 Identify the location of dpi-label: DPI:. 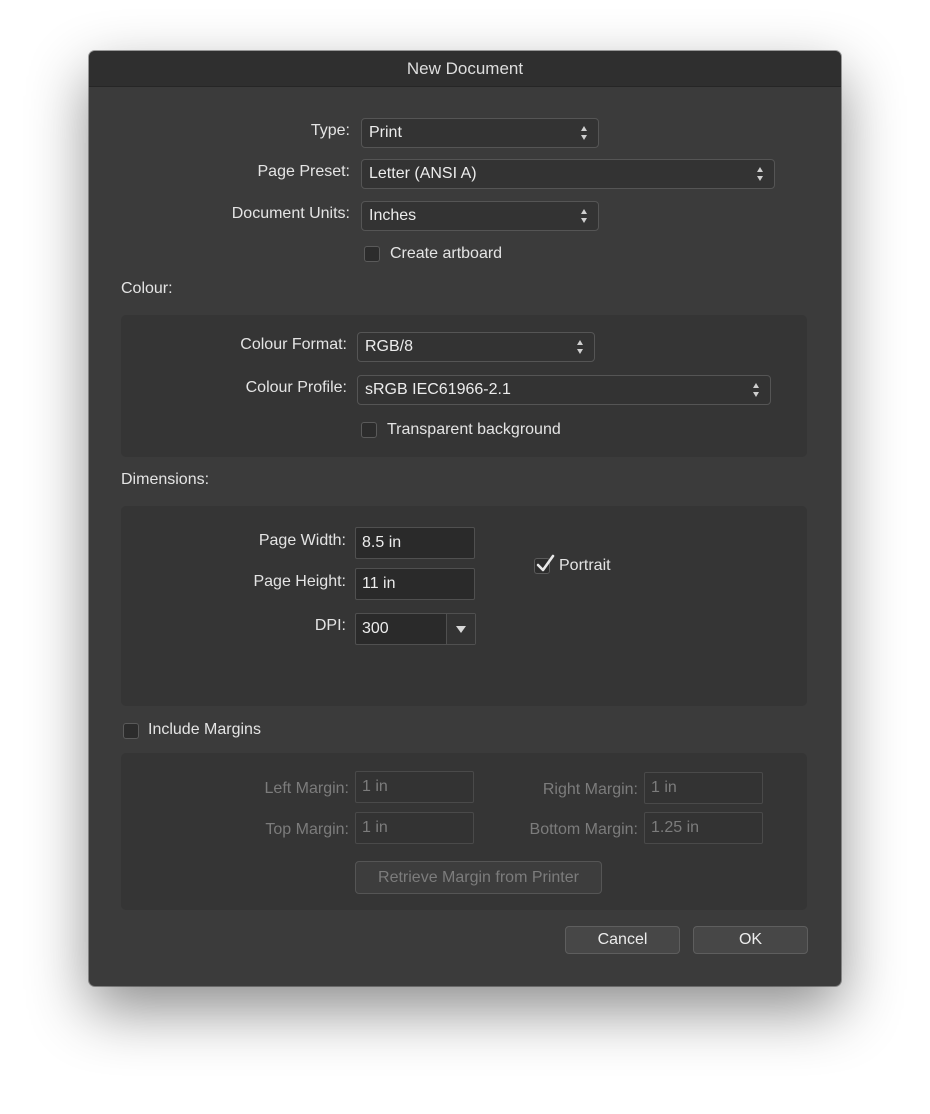
(330, 625).